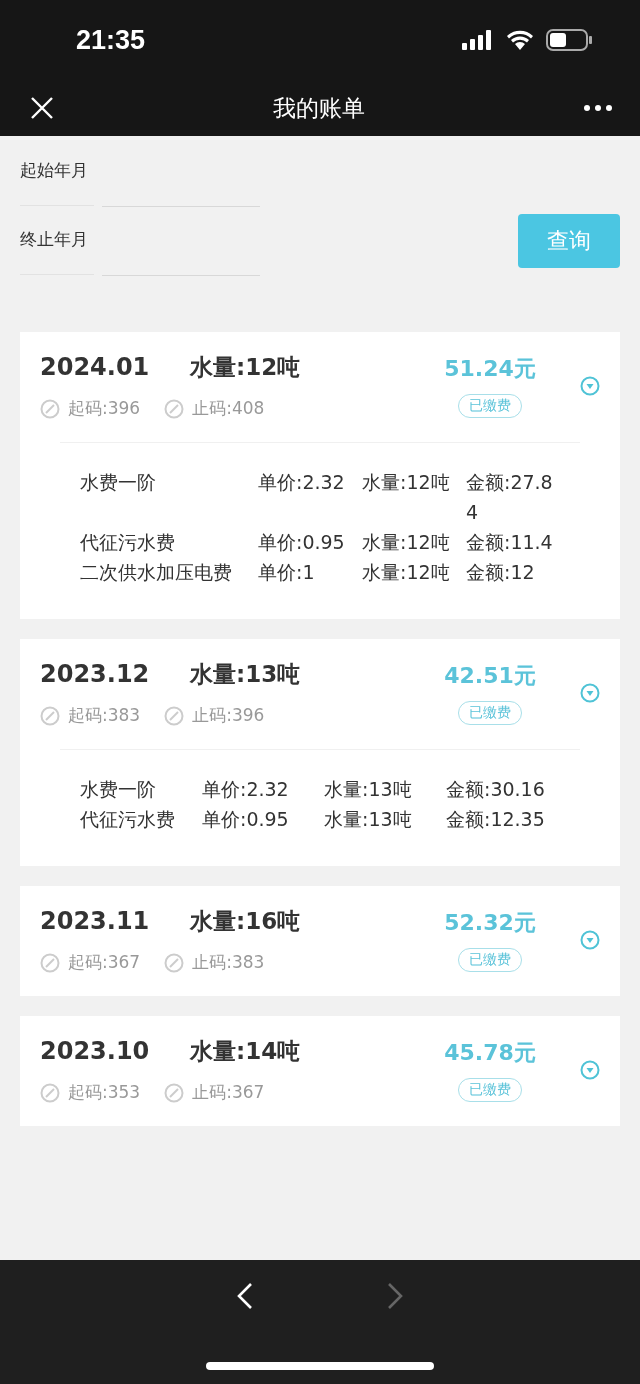 The image size is (640, 1384). What do you see at coordinates (245, 921) in the screenshot?
I see `water-usage: 水量:16吨` at bounding box center [245, 921].